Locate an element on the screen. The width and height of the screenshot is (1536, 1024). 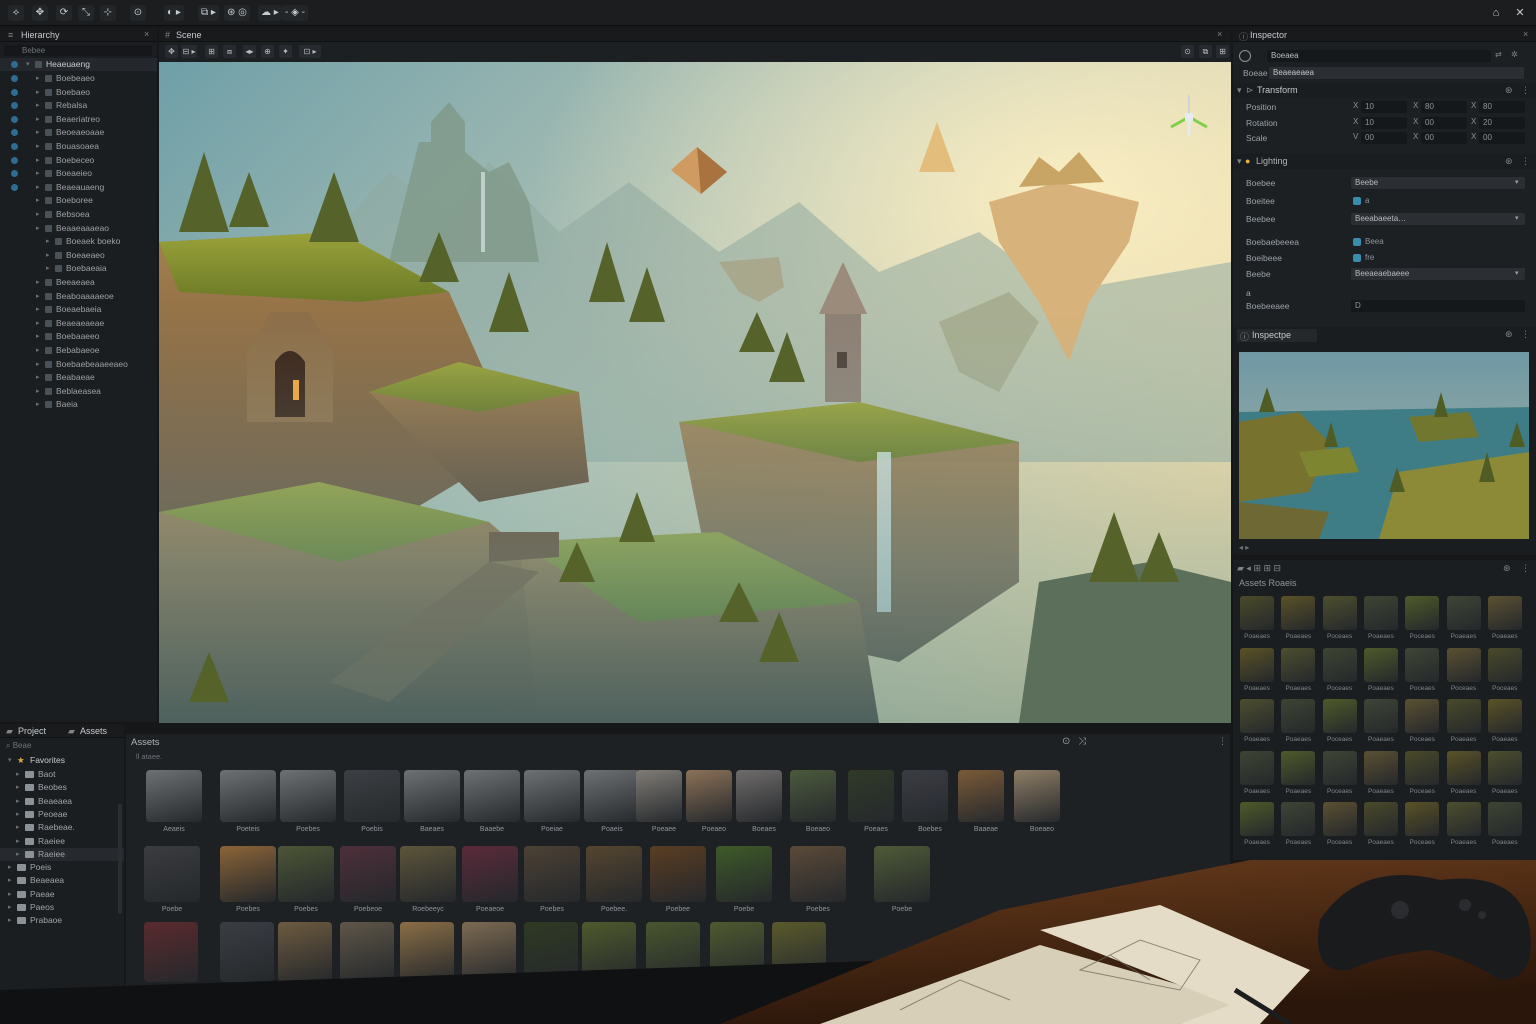
rotation-y-input: 00 is located at coordinates (1444, 122).